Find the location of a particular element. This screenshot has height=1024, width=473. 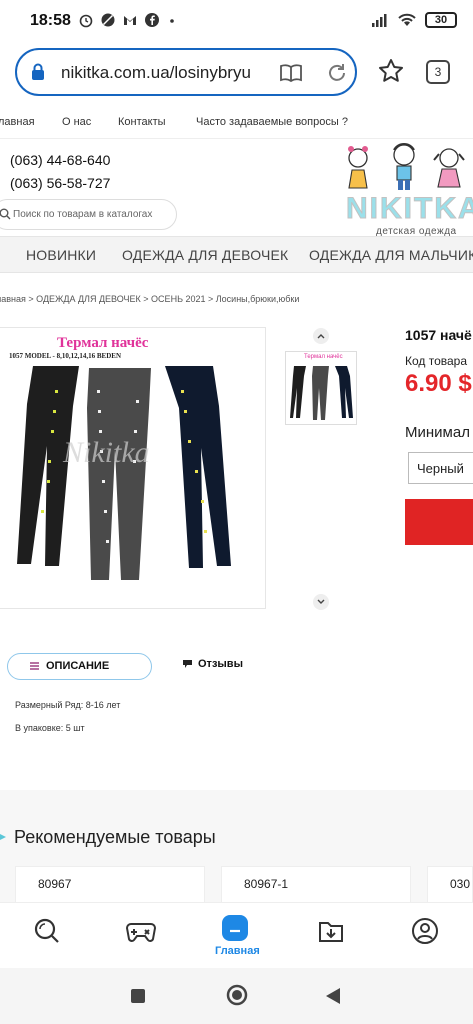

tab-count-button: 3 is located at coordinates (438, 72).